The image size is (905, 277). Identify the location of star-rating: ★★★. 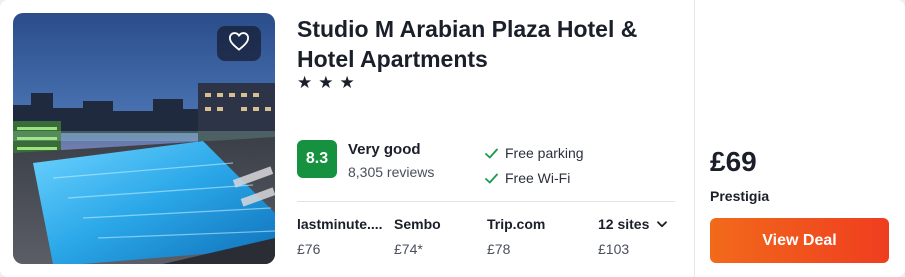
(329, 82).